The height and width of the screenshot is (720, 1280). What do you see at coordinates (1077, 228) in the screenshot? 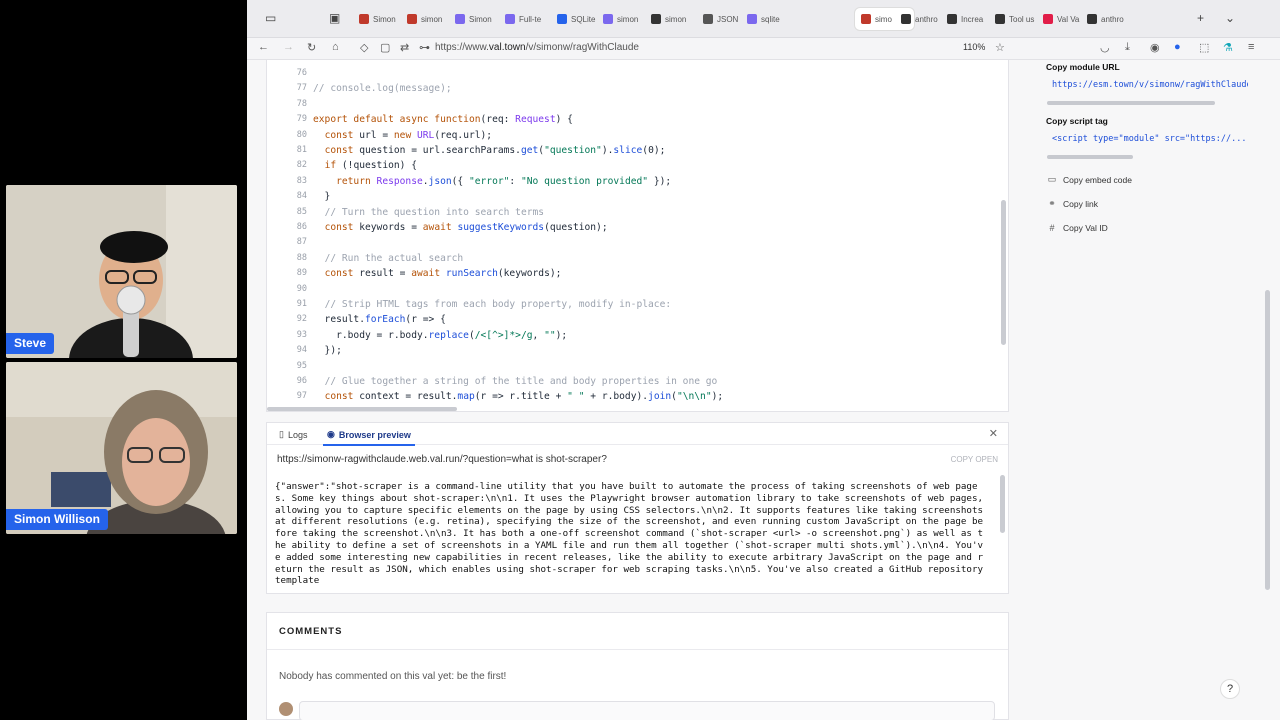
I see `copy-val-id-button: # Copy Val ID` at bounding box center [1077, 228].